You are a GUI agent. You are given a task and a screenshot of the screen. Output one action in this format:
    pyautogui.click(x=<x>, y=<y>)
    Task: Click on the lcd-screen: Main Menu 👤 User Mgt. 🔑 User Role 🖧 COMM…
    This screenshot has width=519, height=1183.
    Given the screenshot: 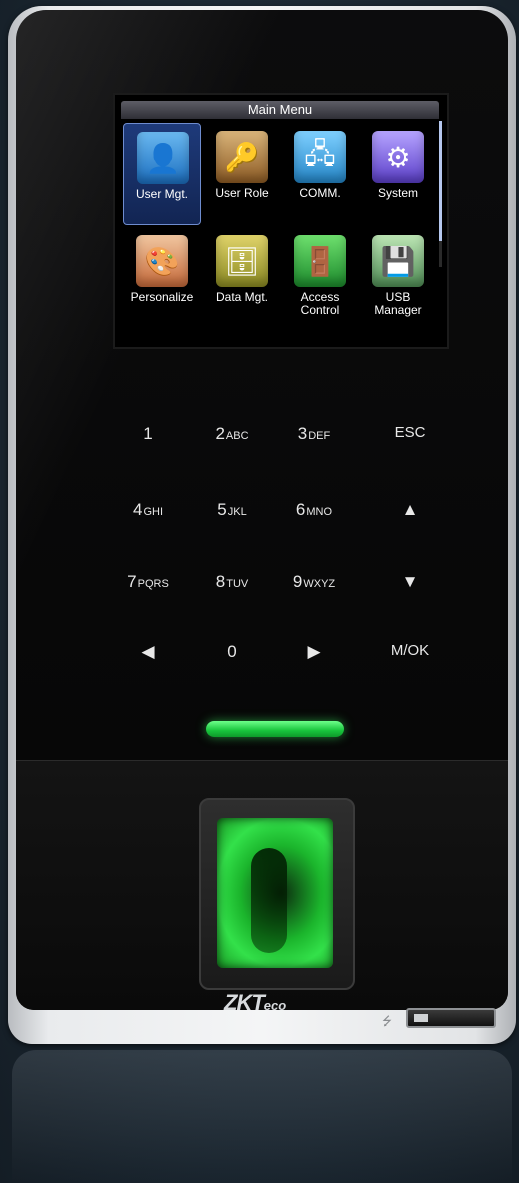 What is the action you would take?
    pyautogui.click(x=281, y=221)
    